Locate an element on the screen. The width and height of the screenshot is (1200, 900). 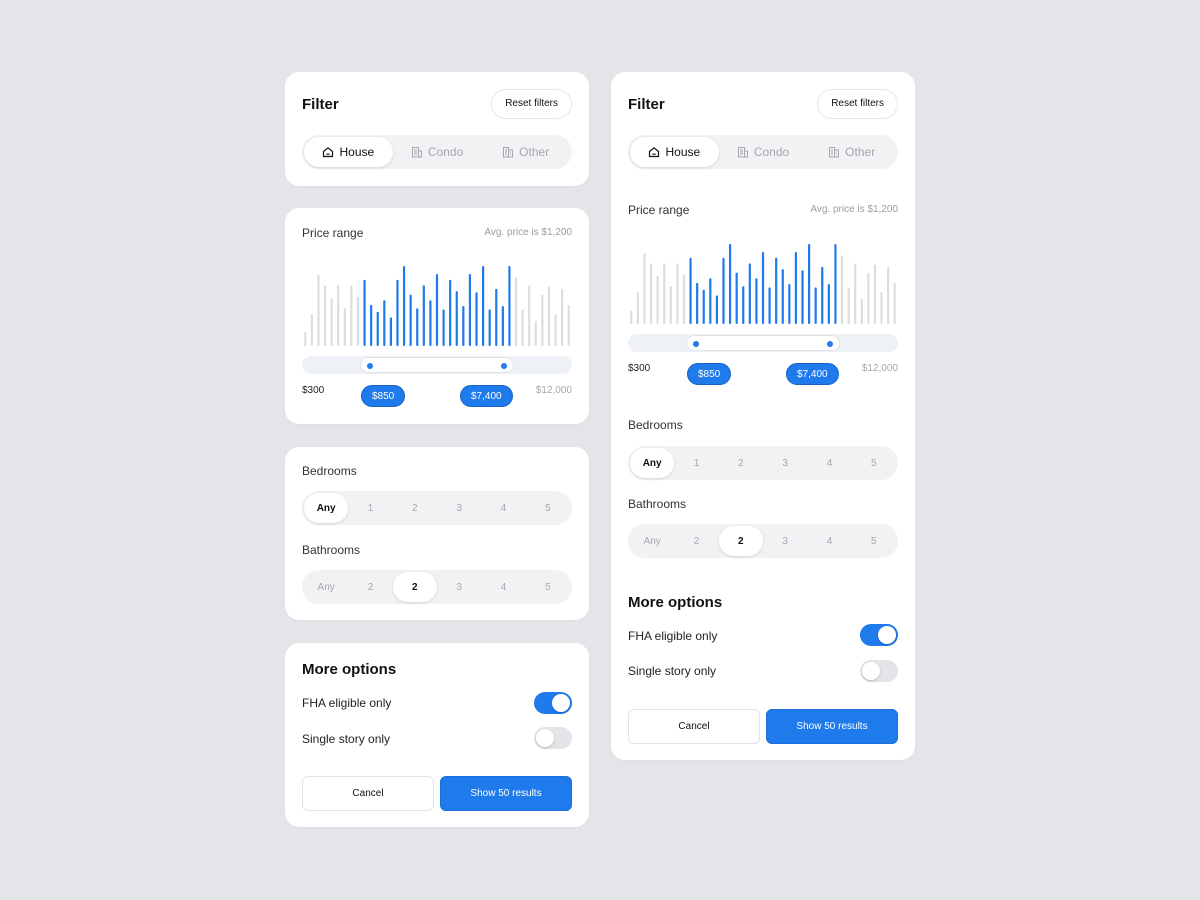
price-range-label: Price range is located at coordinates (333, 233).